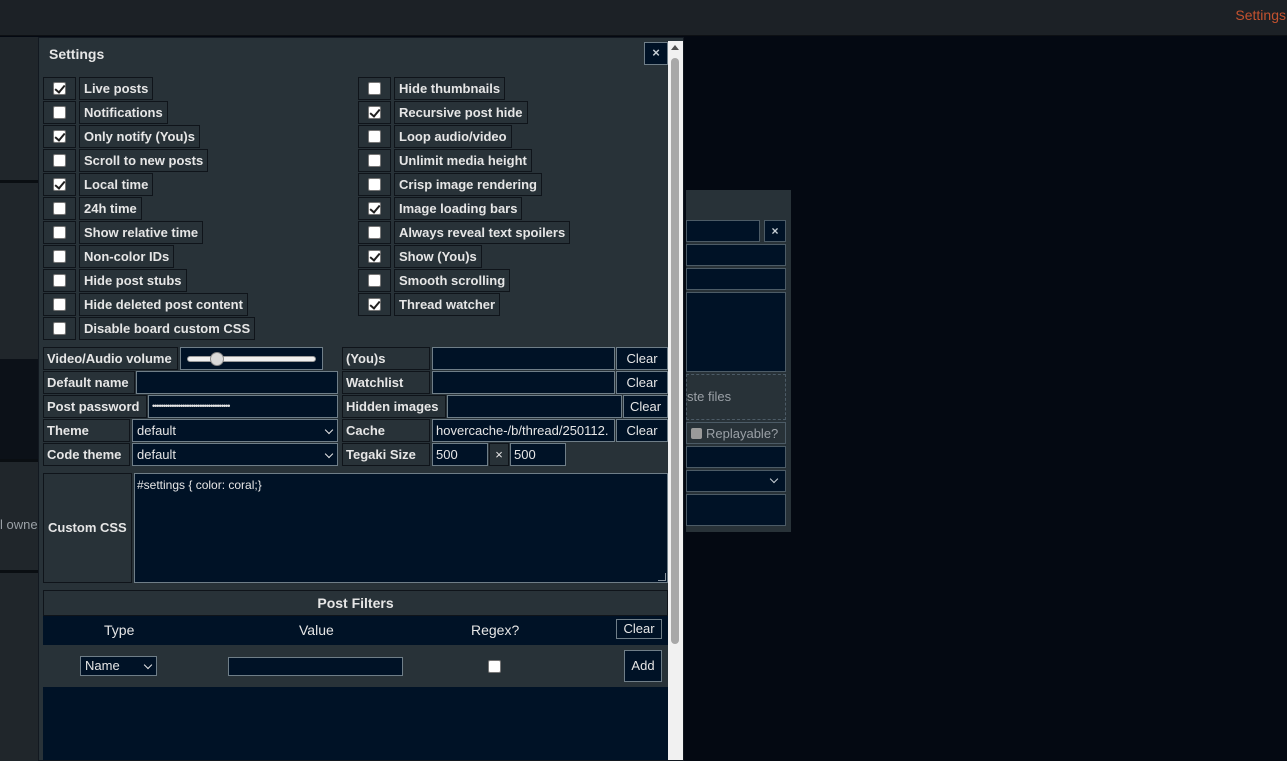 This screenshot has height=761, width=1287. What do you see at coordinates (110, 208) in the screenshot?
I see `option-label: 24h time` at bounding box center [110, 208].